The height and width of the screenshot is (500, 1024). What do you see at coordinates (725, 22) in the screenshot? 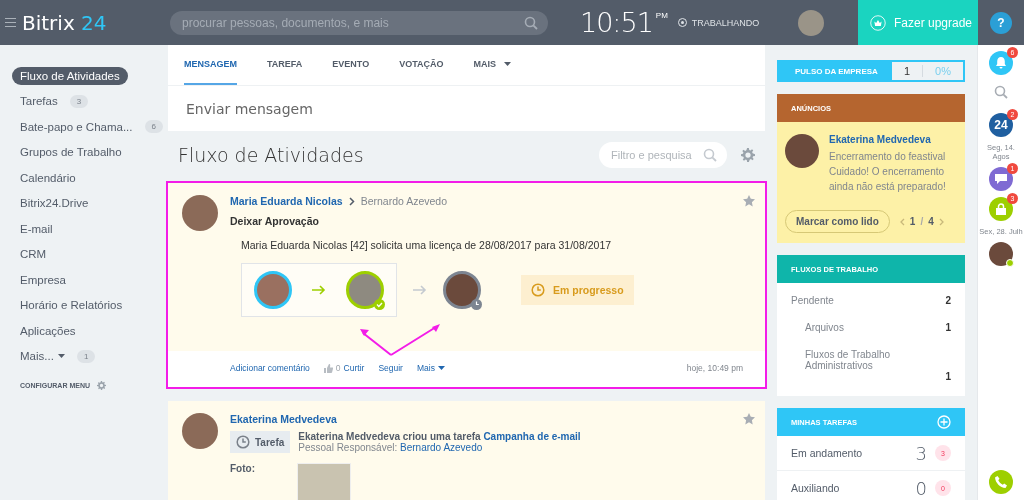
I see `work-status: TRABALHANDO` at bounding box center [725, 22].